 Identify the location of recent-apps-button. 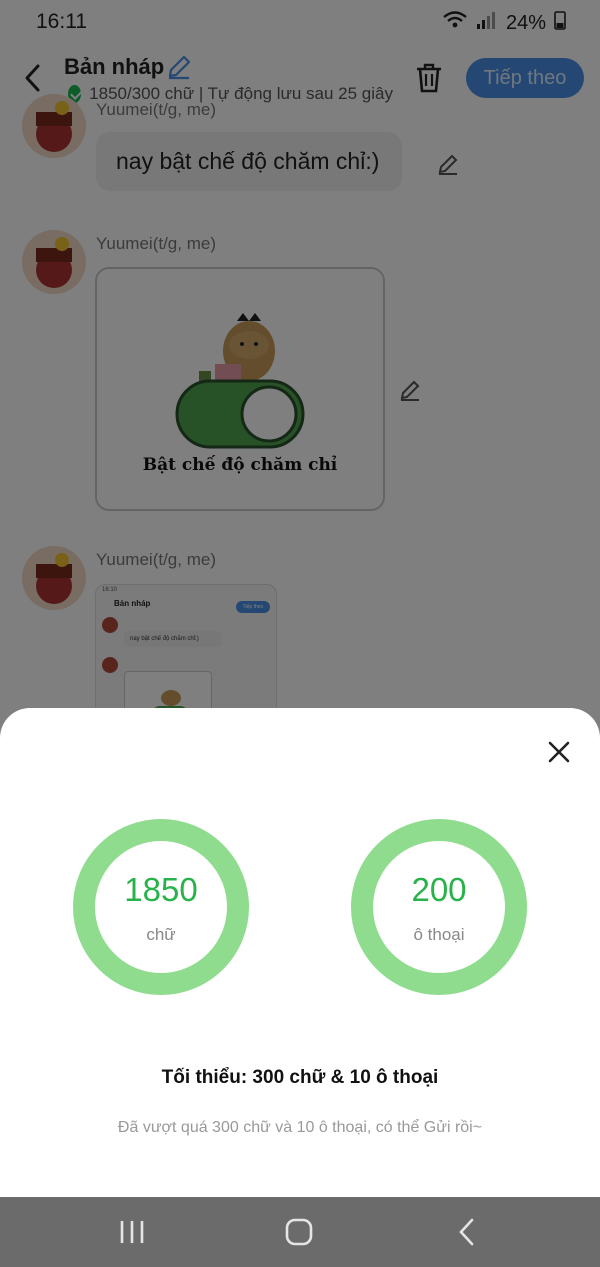
(132, 1234).